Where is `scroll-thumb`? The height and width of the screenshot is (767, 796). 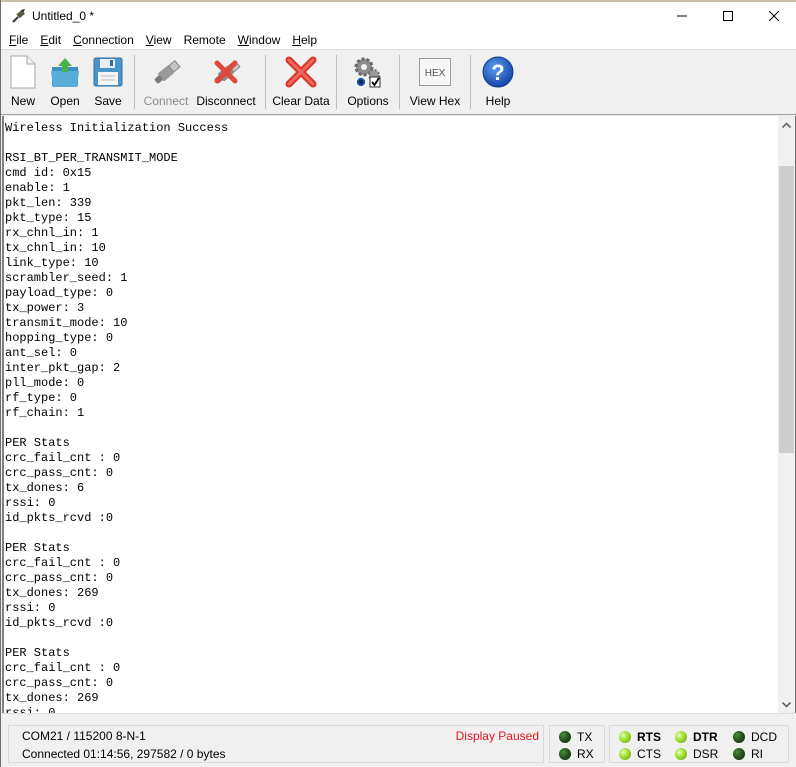 scroll-thumb is located at coordinates (786, 309).